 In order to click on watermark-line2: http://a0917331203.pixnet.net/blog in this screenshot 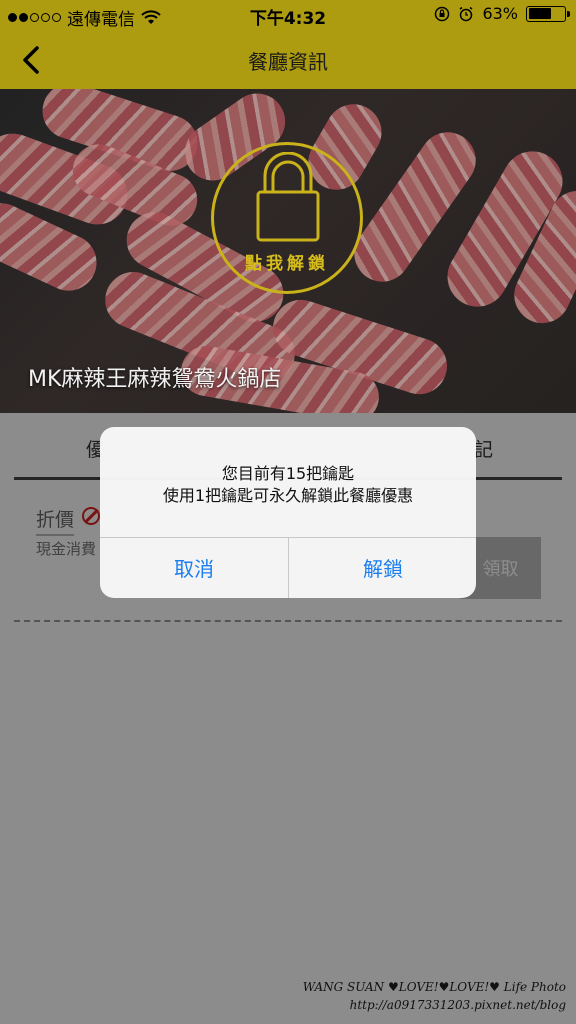, I will do `click(457, 1005)`.